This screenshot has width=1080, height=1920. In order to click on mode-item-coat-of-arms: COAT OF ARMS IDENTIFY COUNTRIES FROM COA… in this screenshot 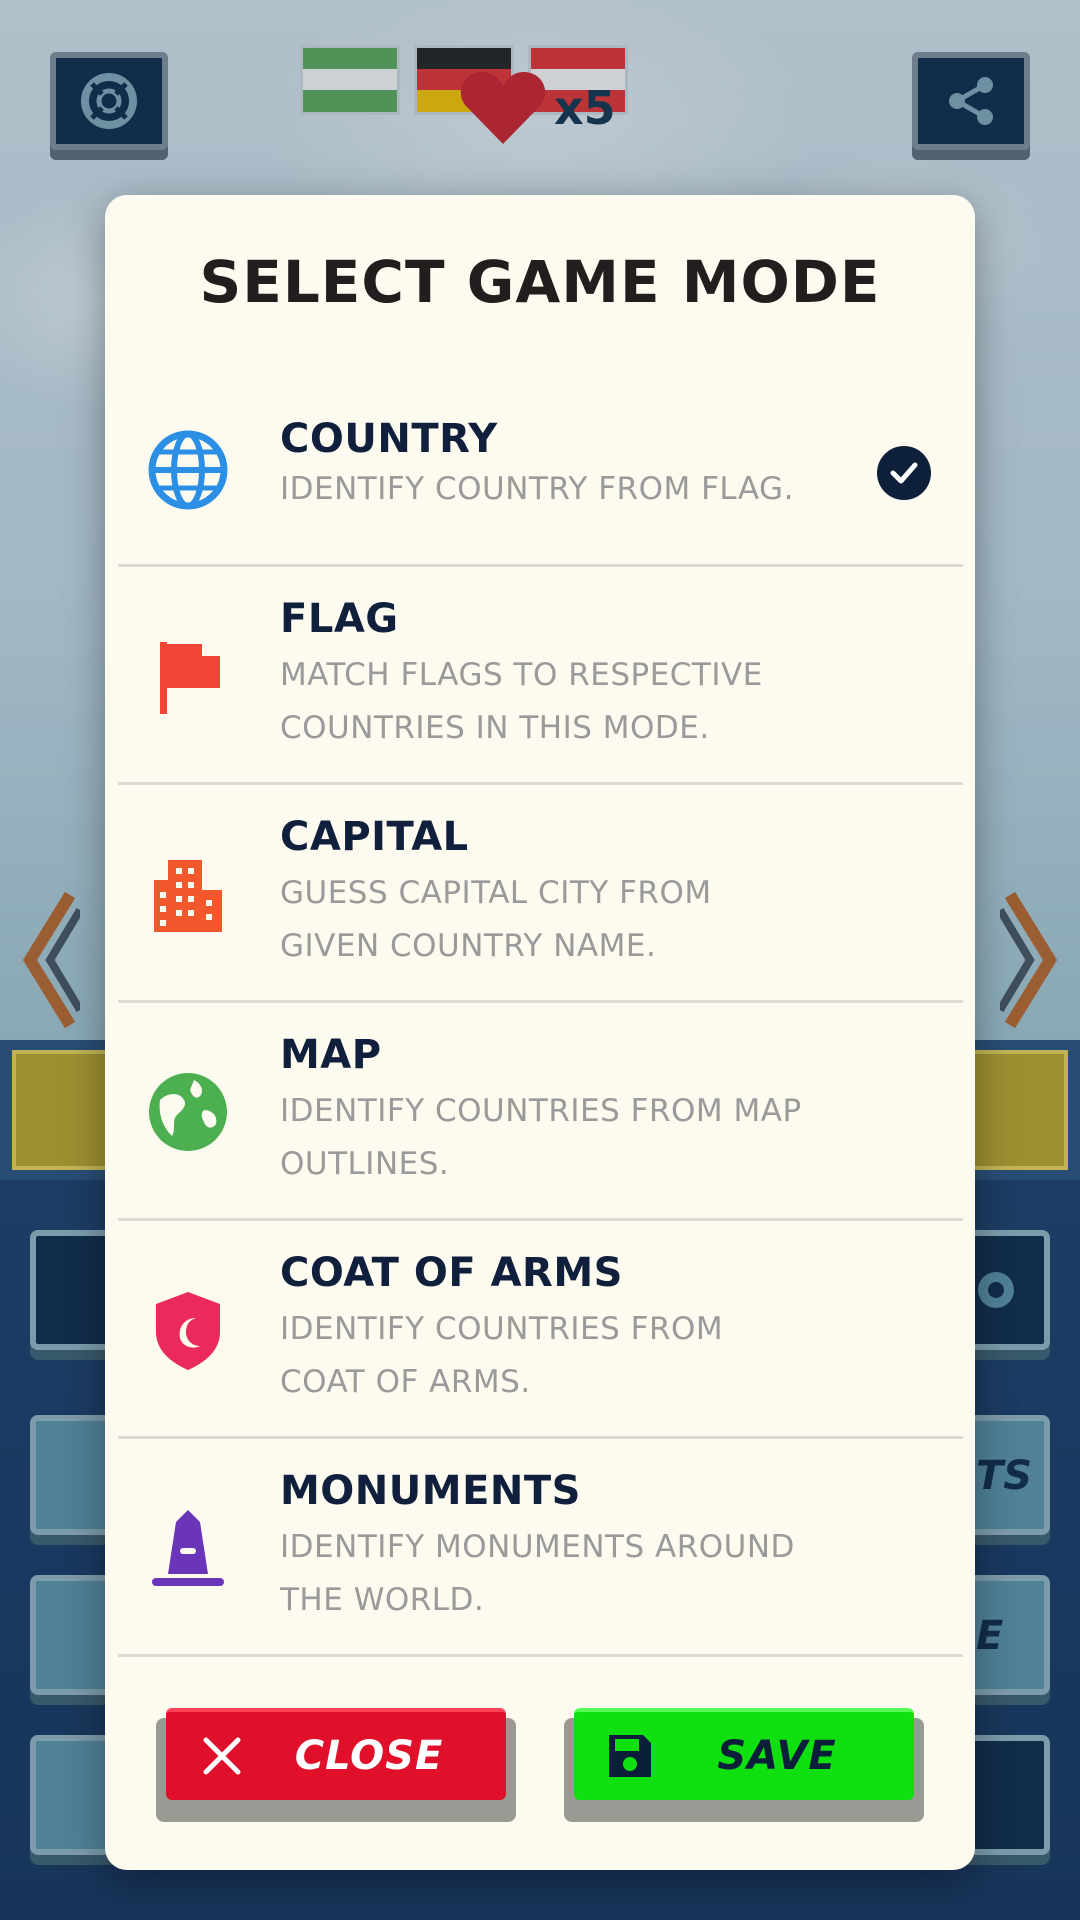, I will do `click(540, 1330)`.